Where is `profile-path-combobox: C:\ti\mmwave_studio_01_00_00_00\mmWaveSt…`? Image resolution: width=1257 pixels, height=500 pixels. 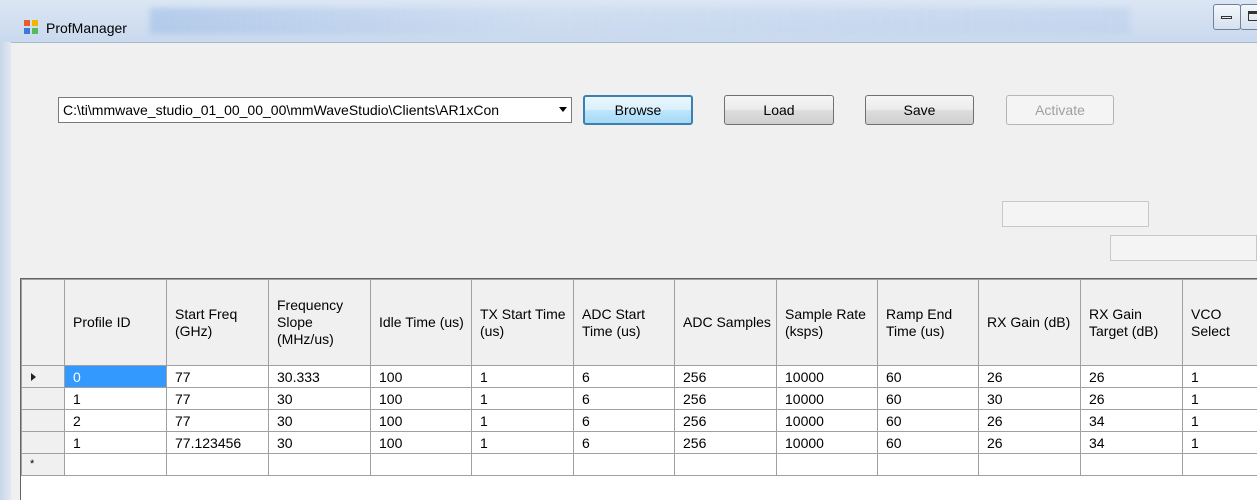
profile-path-combobox: C:\ti\mmwave_studio_01_00_00_00\mmWaveSt… is located at coordinates (315, 110).